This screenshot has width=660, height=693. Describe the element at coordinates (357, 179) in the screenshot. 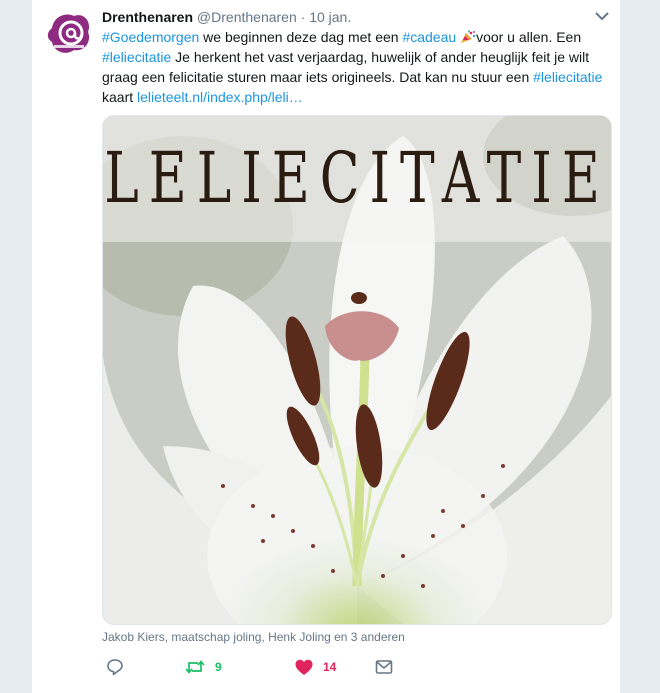

I see `photo-overlay-title: LELIECITATIE` at that location.